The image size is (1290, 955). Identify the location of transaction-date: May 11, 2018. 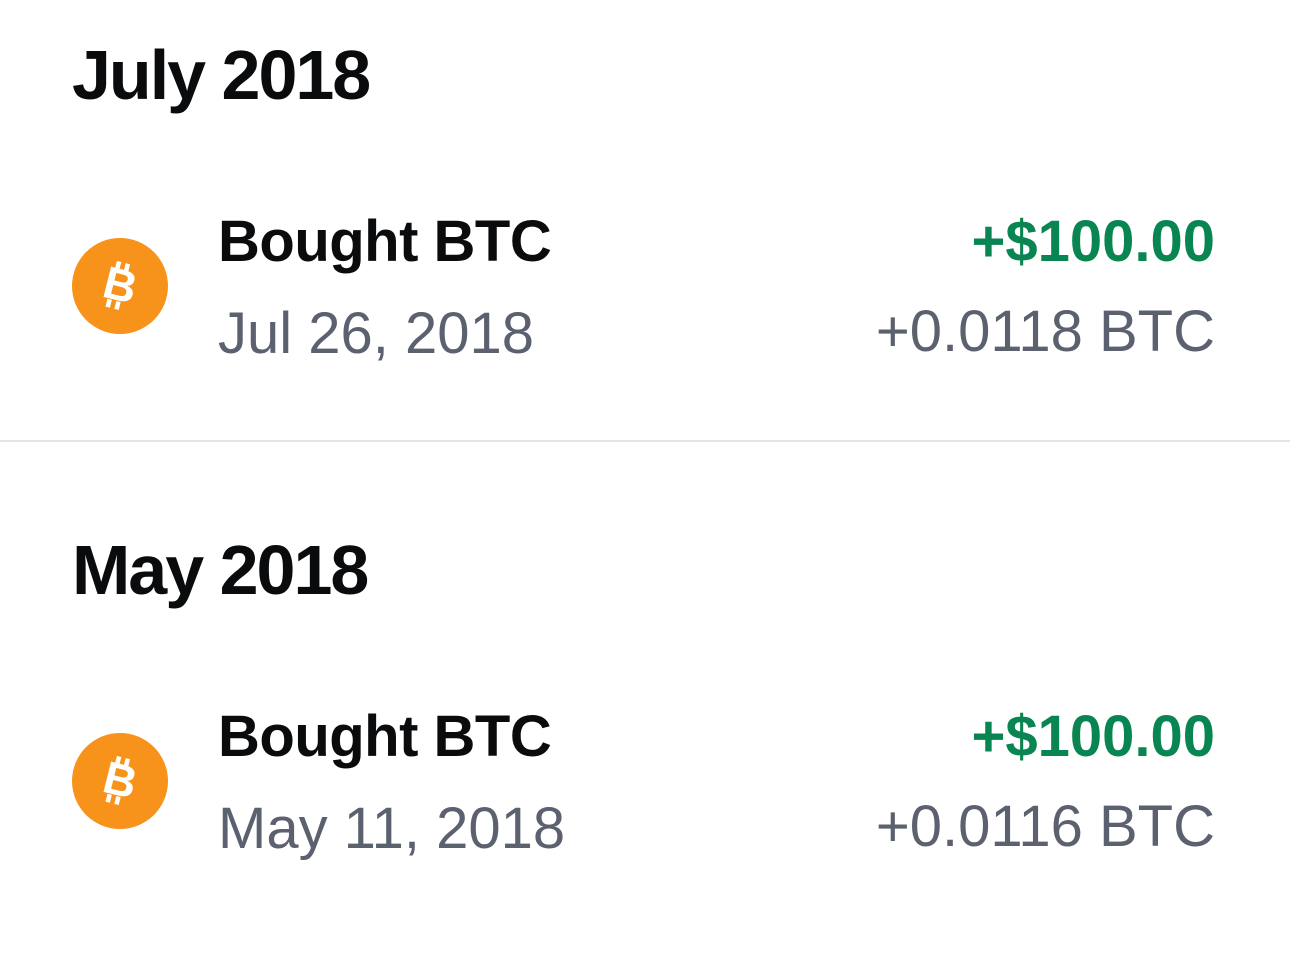
(392, 828).